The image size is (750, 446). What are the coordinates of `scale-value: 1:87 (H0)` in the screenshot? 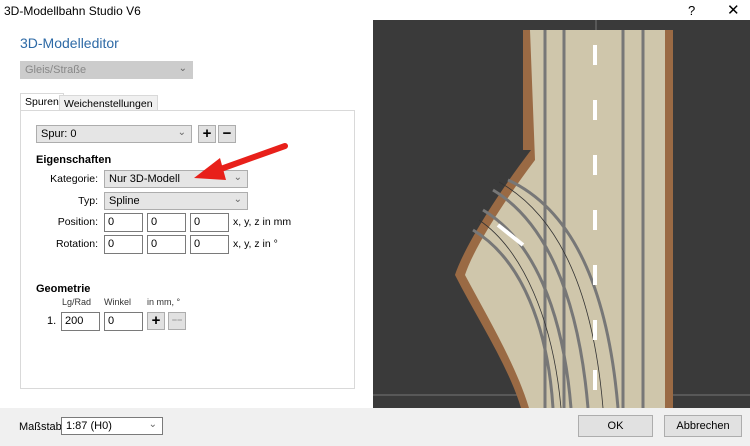 It's located at (89, 426).